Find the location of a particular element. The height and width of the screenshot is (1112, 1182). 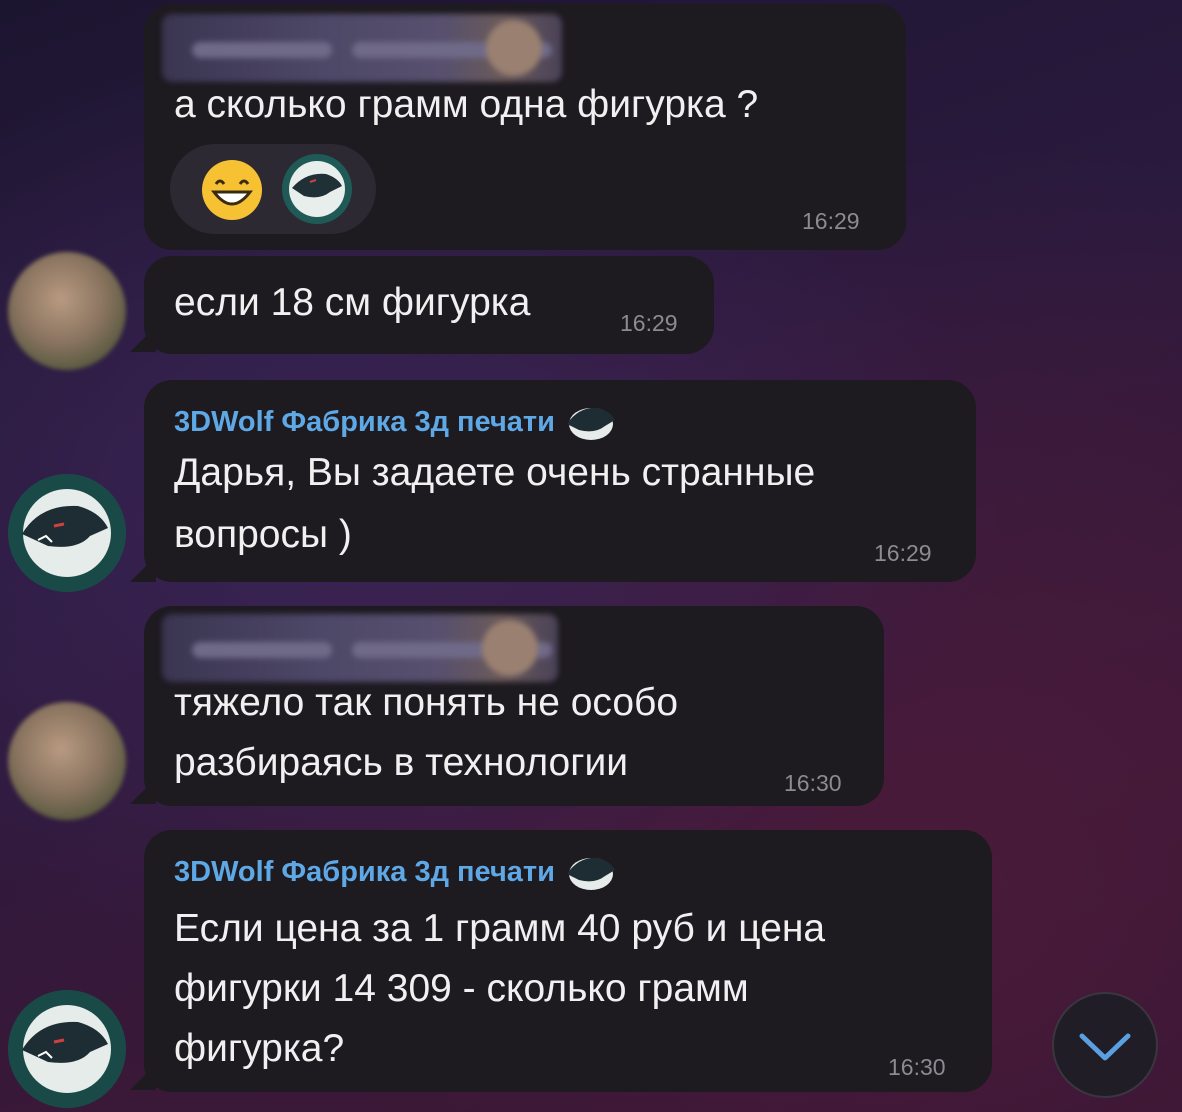

message-text-line: фигурка? is located at coordinates (259, 1048).